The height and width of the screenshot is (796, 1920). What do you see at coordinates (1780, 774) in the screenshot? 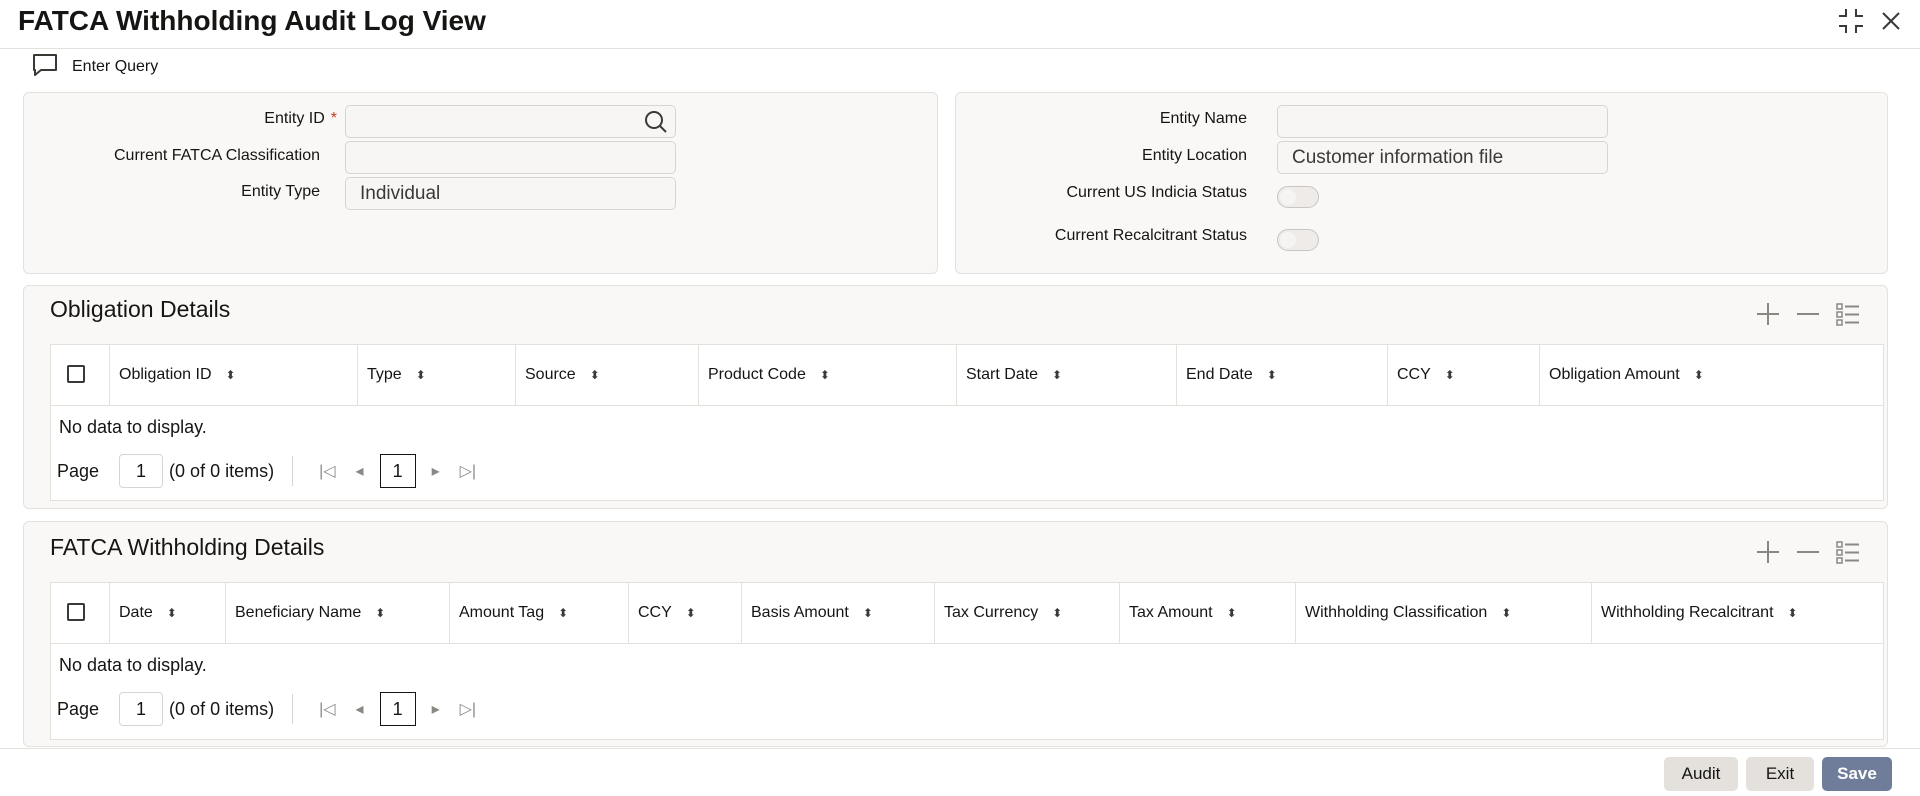
I see `exit-button: Exit` at bounding box center [1780, 774].